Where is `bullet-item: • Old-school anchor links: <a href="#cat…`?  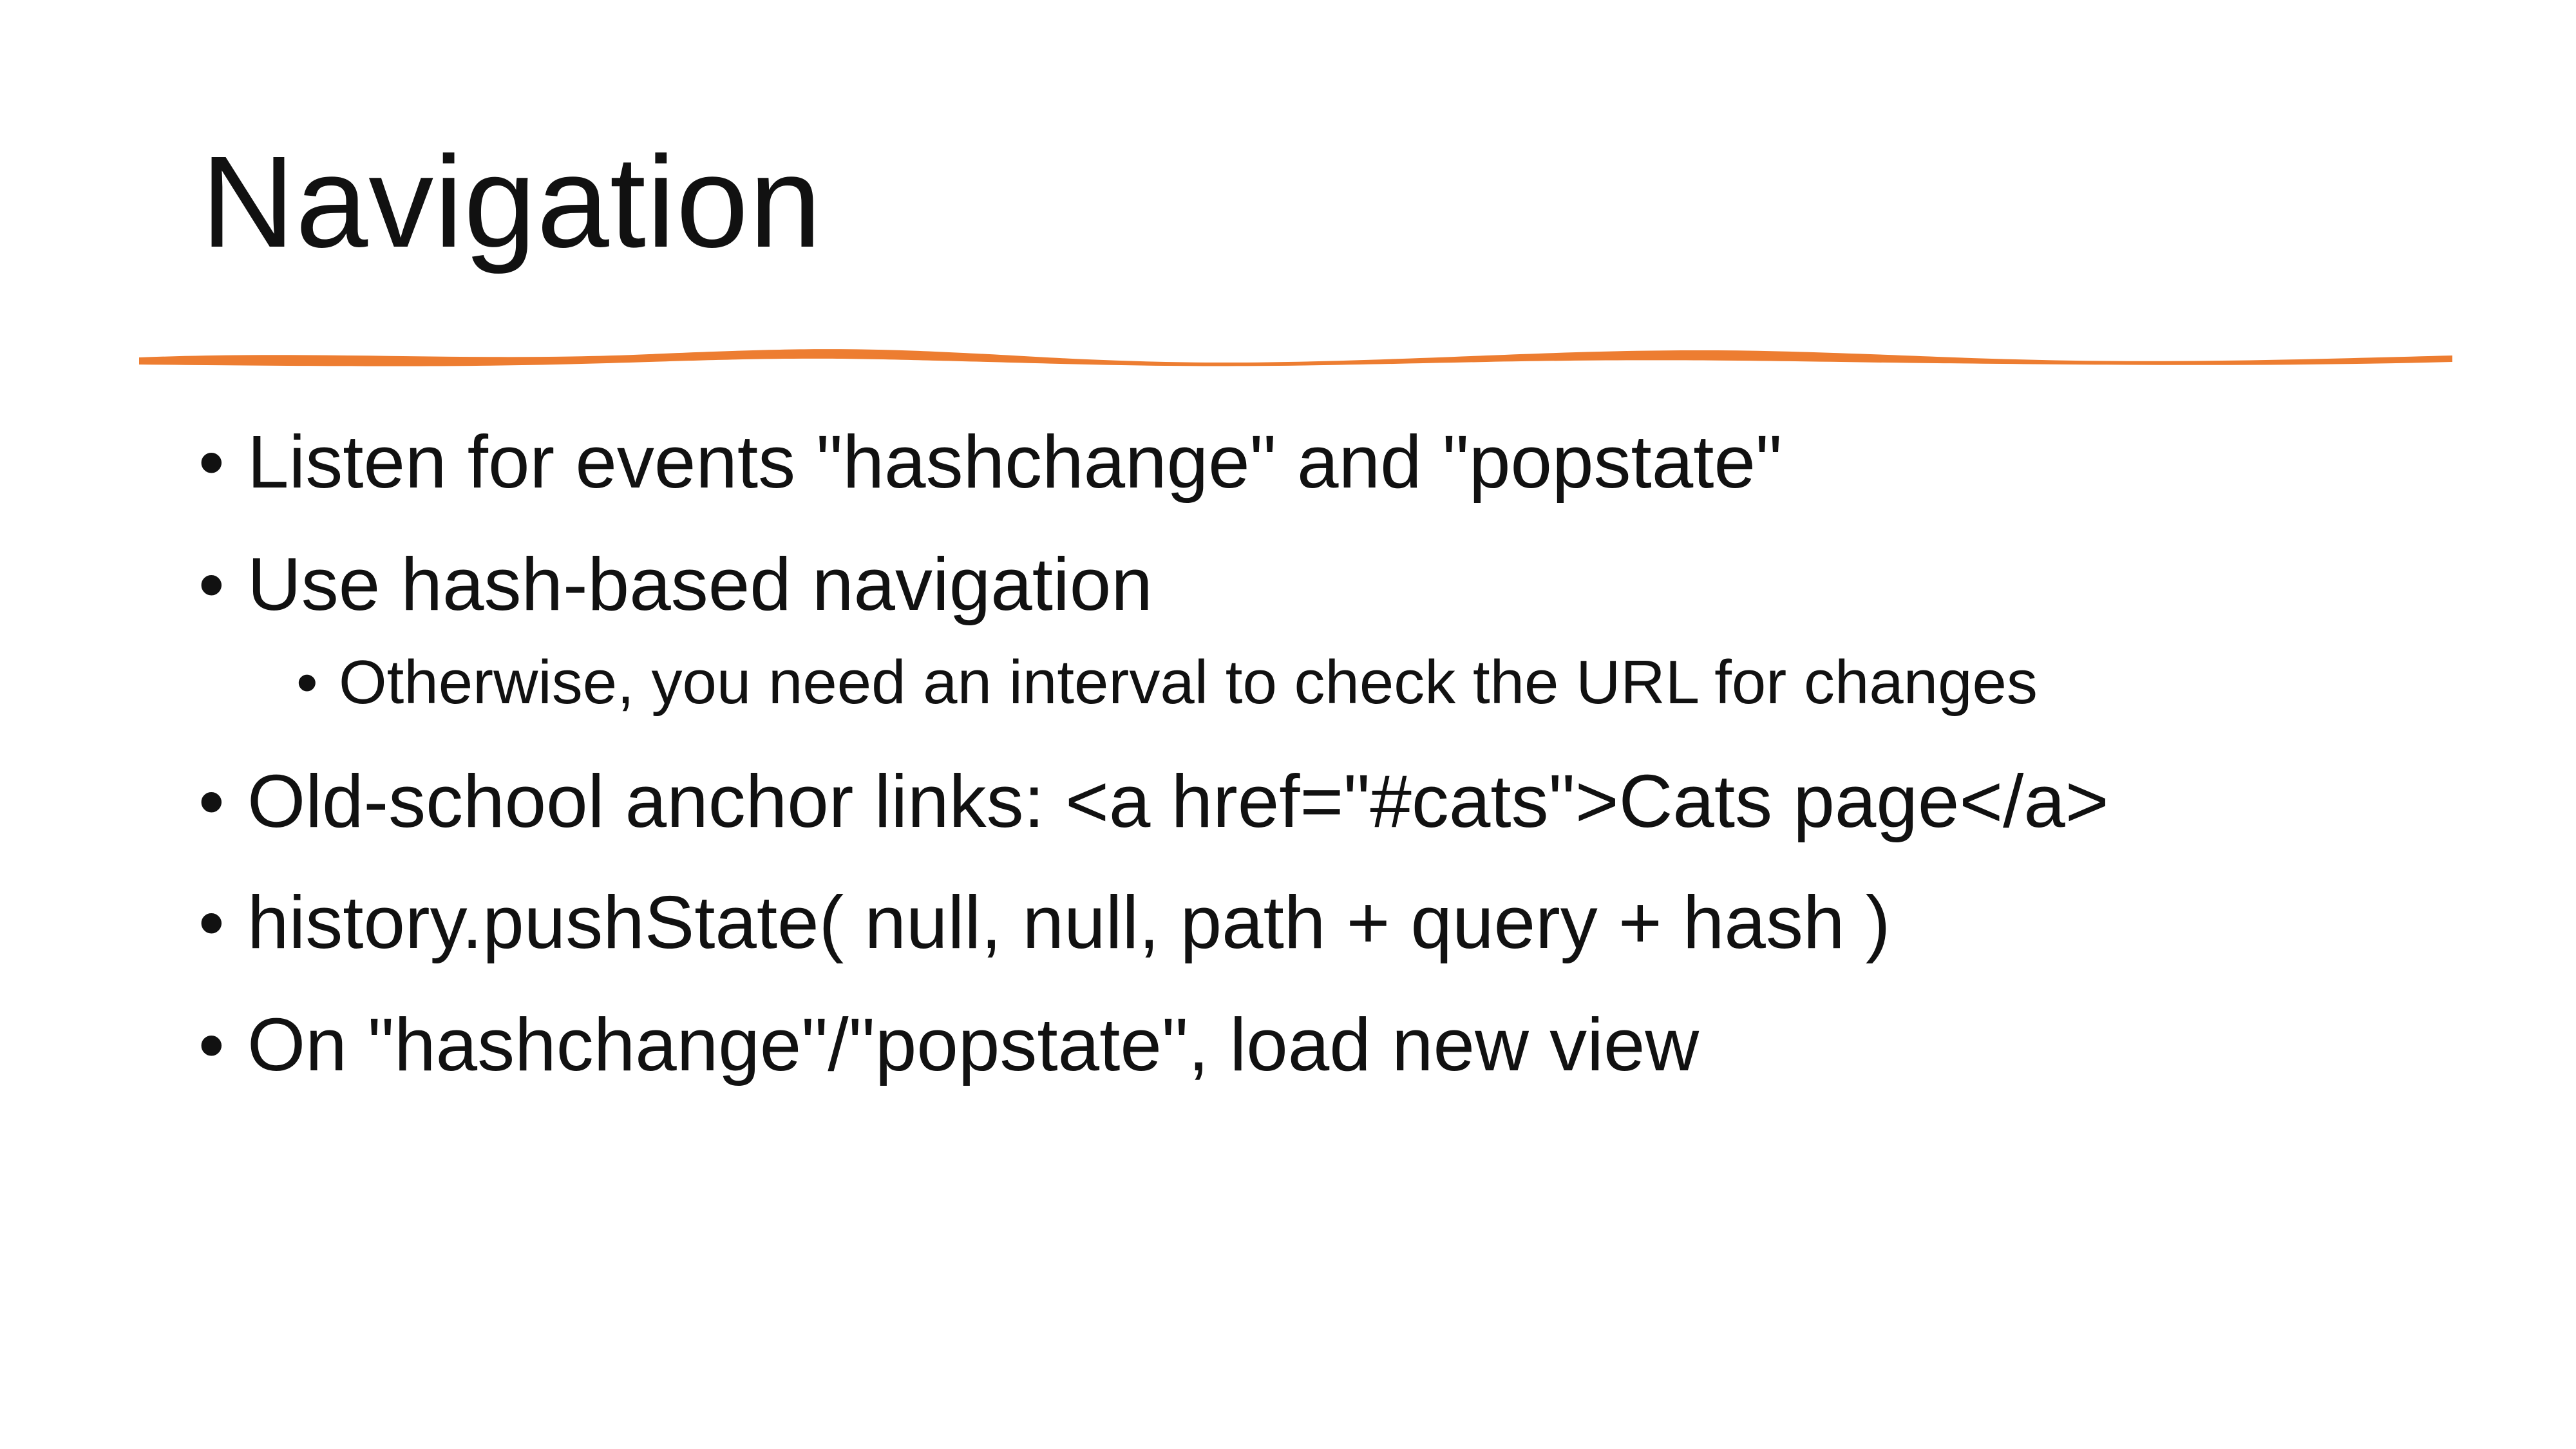 bullet-item: • Old-school anchor links: <a href="#cat… is located at coordinates (1154, 801).